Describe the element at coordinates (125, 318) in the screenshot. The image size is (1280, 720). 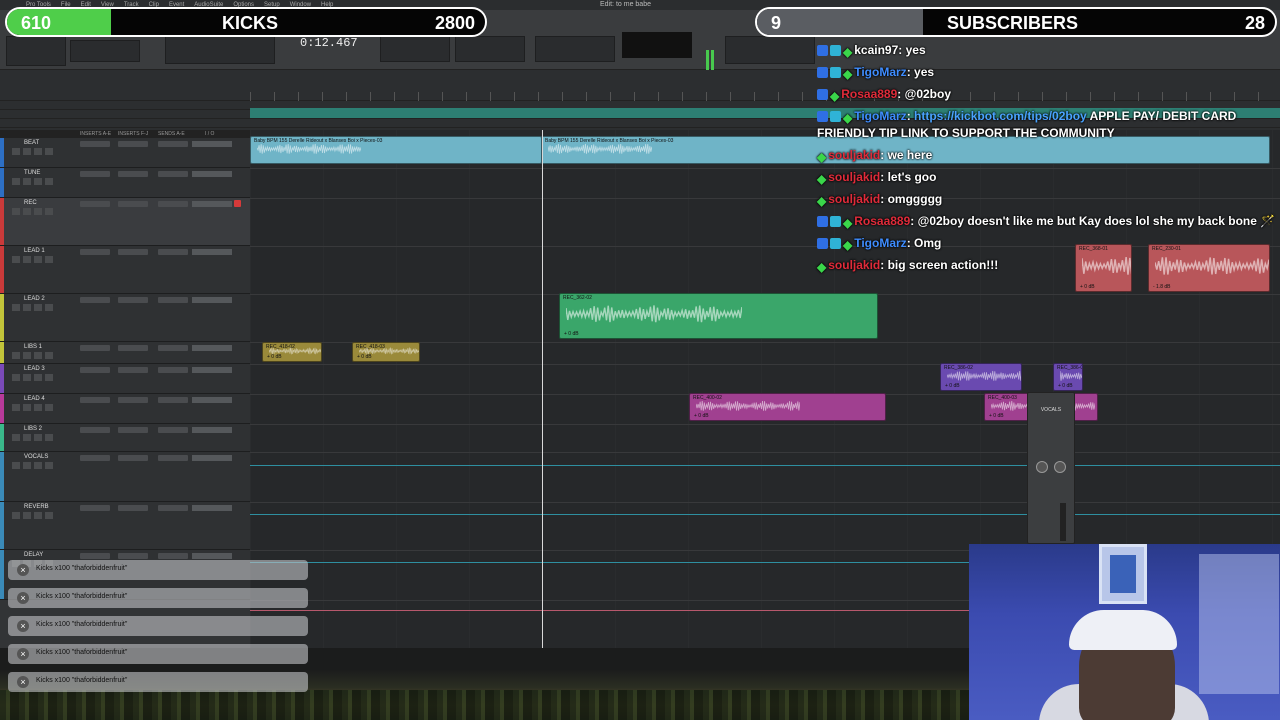
I see `track-row: LEAD 2` at that location.